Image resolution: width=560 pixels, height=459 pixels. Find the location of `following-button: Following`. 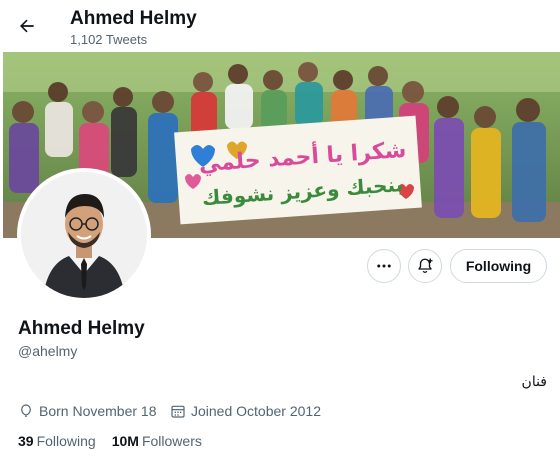

following-button: Following is located at coordinates (498, 266).